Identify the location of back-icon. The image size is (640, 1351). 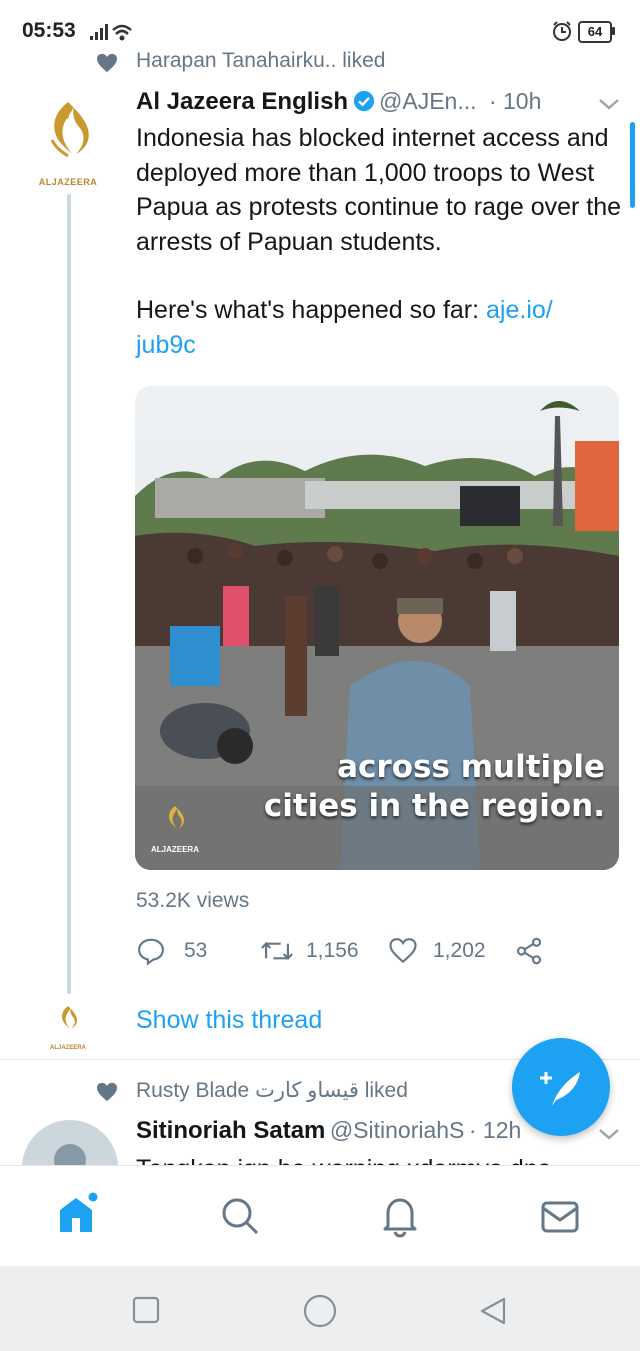
(493, 1311).